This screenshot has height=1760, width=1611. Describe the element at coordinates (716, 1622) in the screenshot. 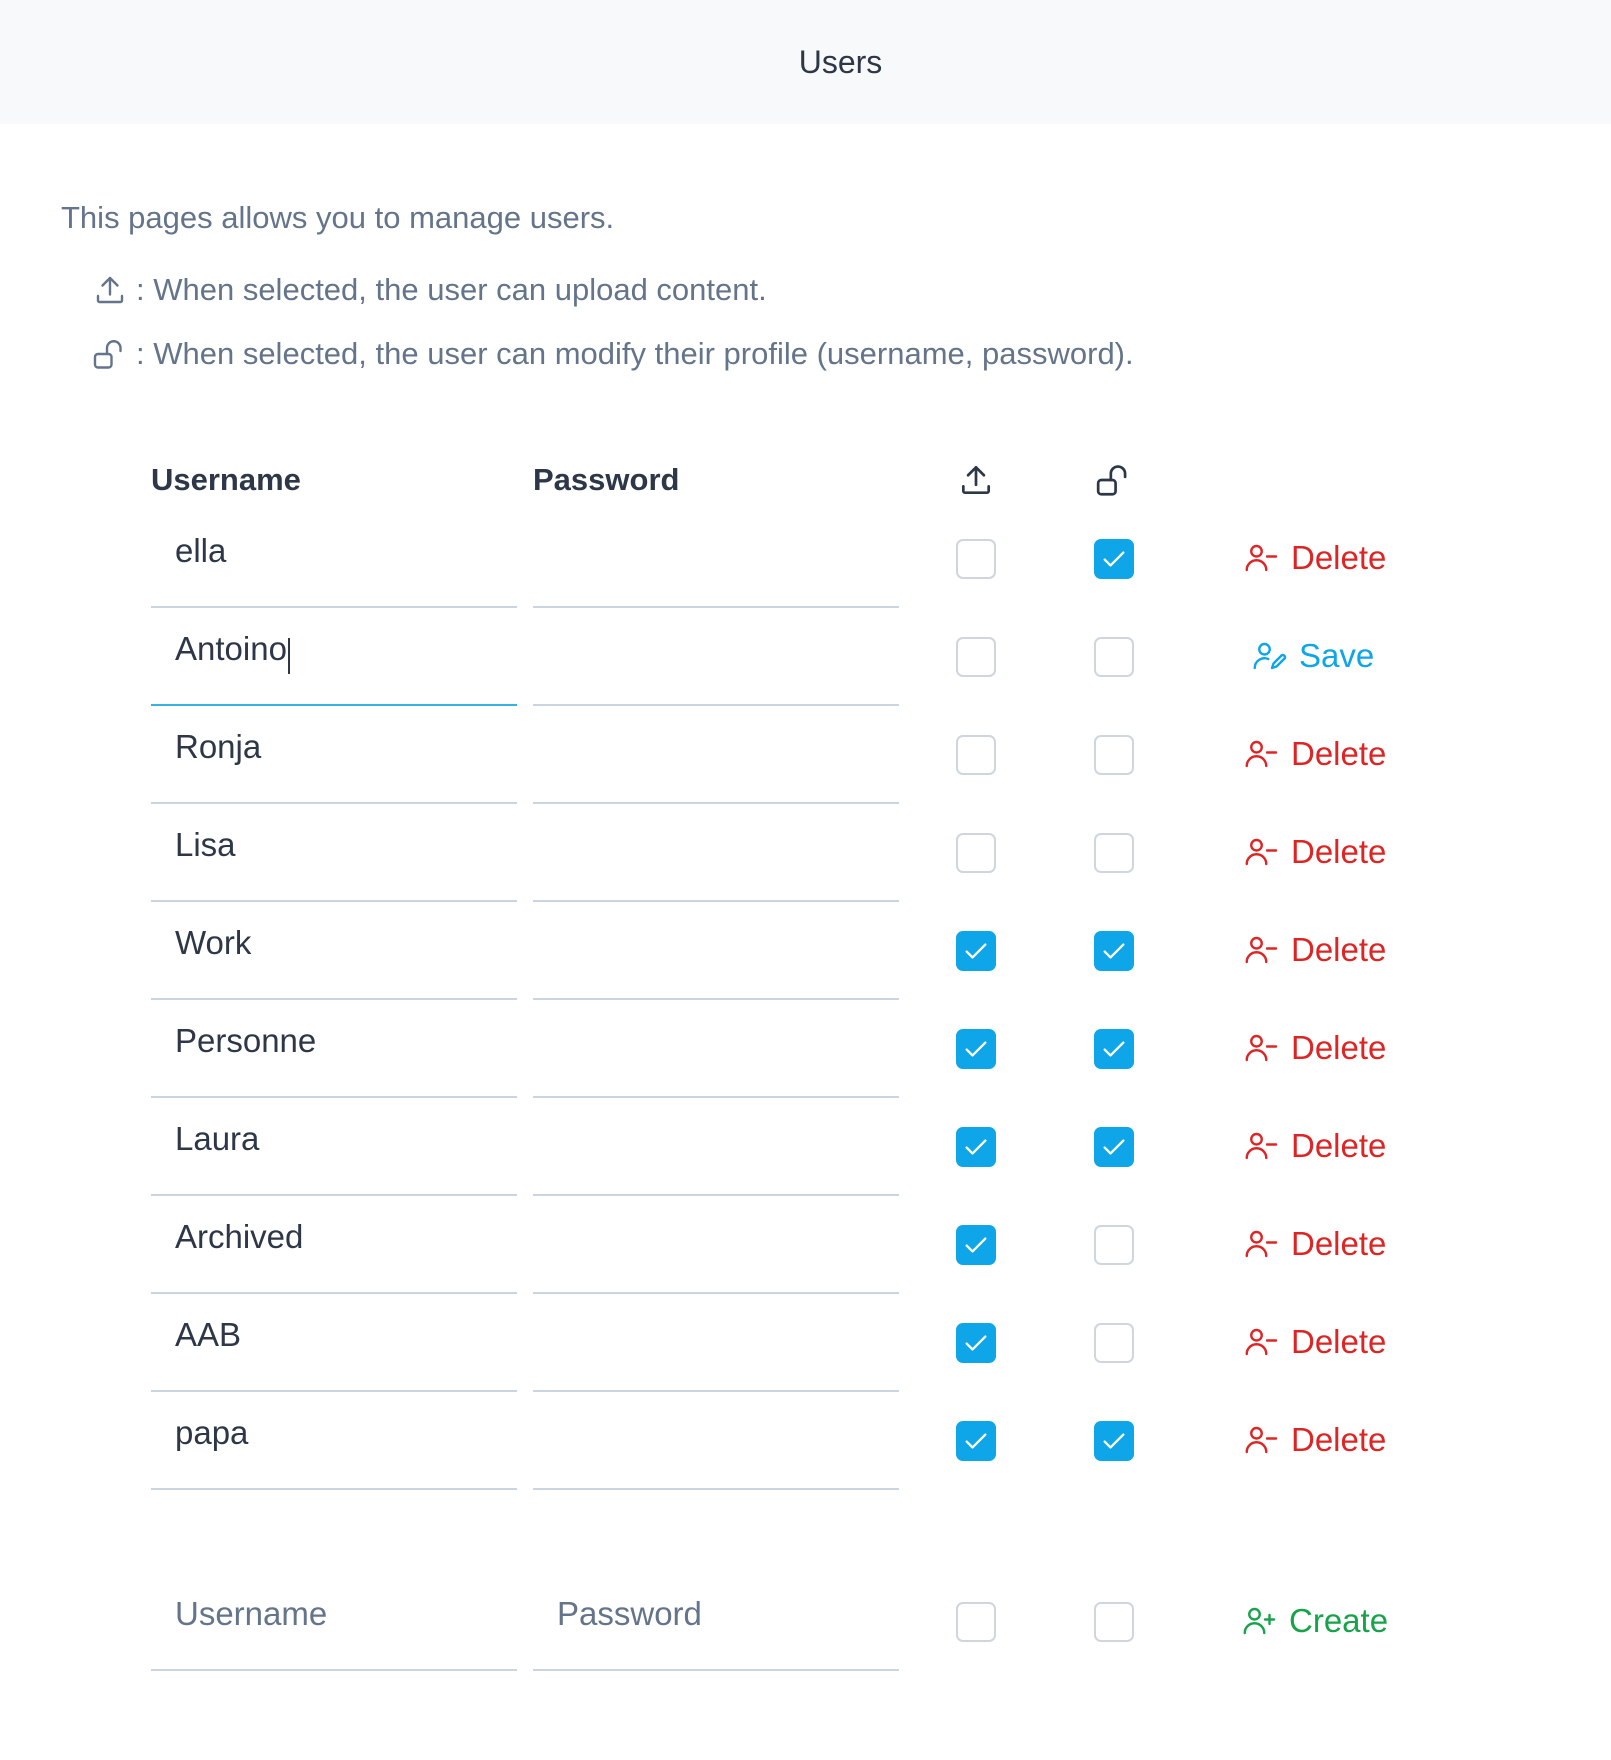

I see `new-password-input: Password` at that location.